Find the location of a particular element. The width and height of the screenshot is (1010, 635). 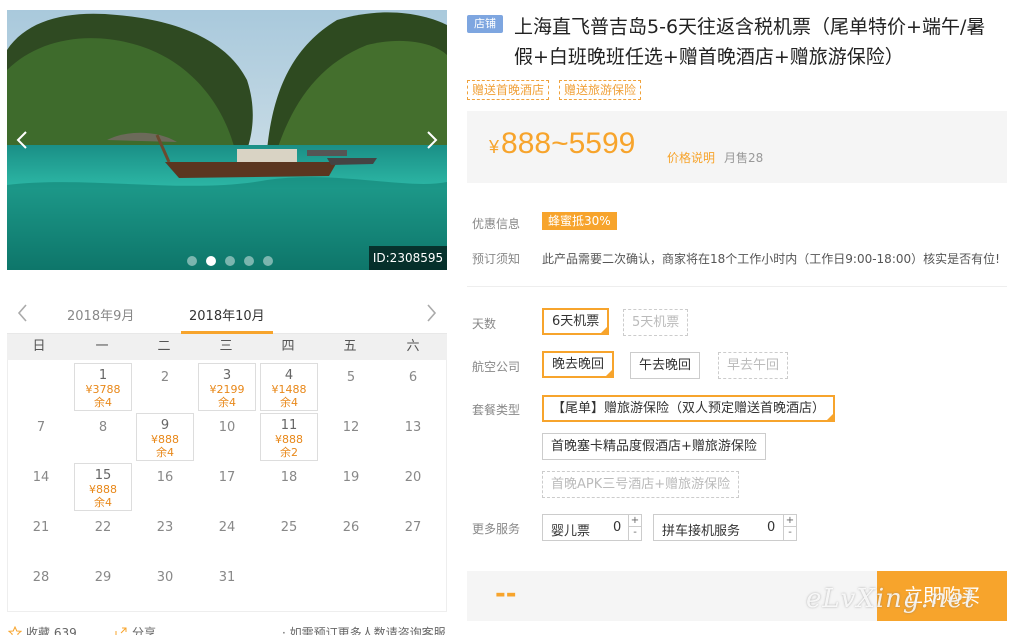

calendar-day: 24 is located at coordinates (227, 537).